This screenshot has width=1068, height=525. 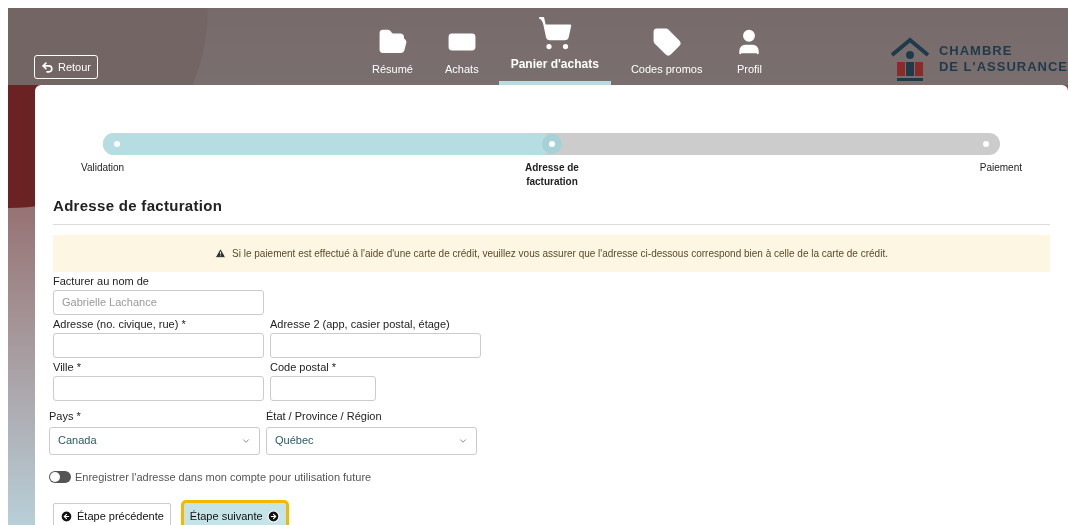 What do you see at coordinates (65, 415) in the screenshot?
I see `field-label: Pays *` at bounding box center [65, 415].